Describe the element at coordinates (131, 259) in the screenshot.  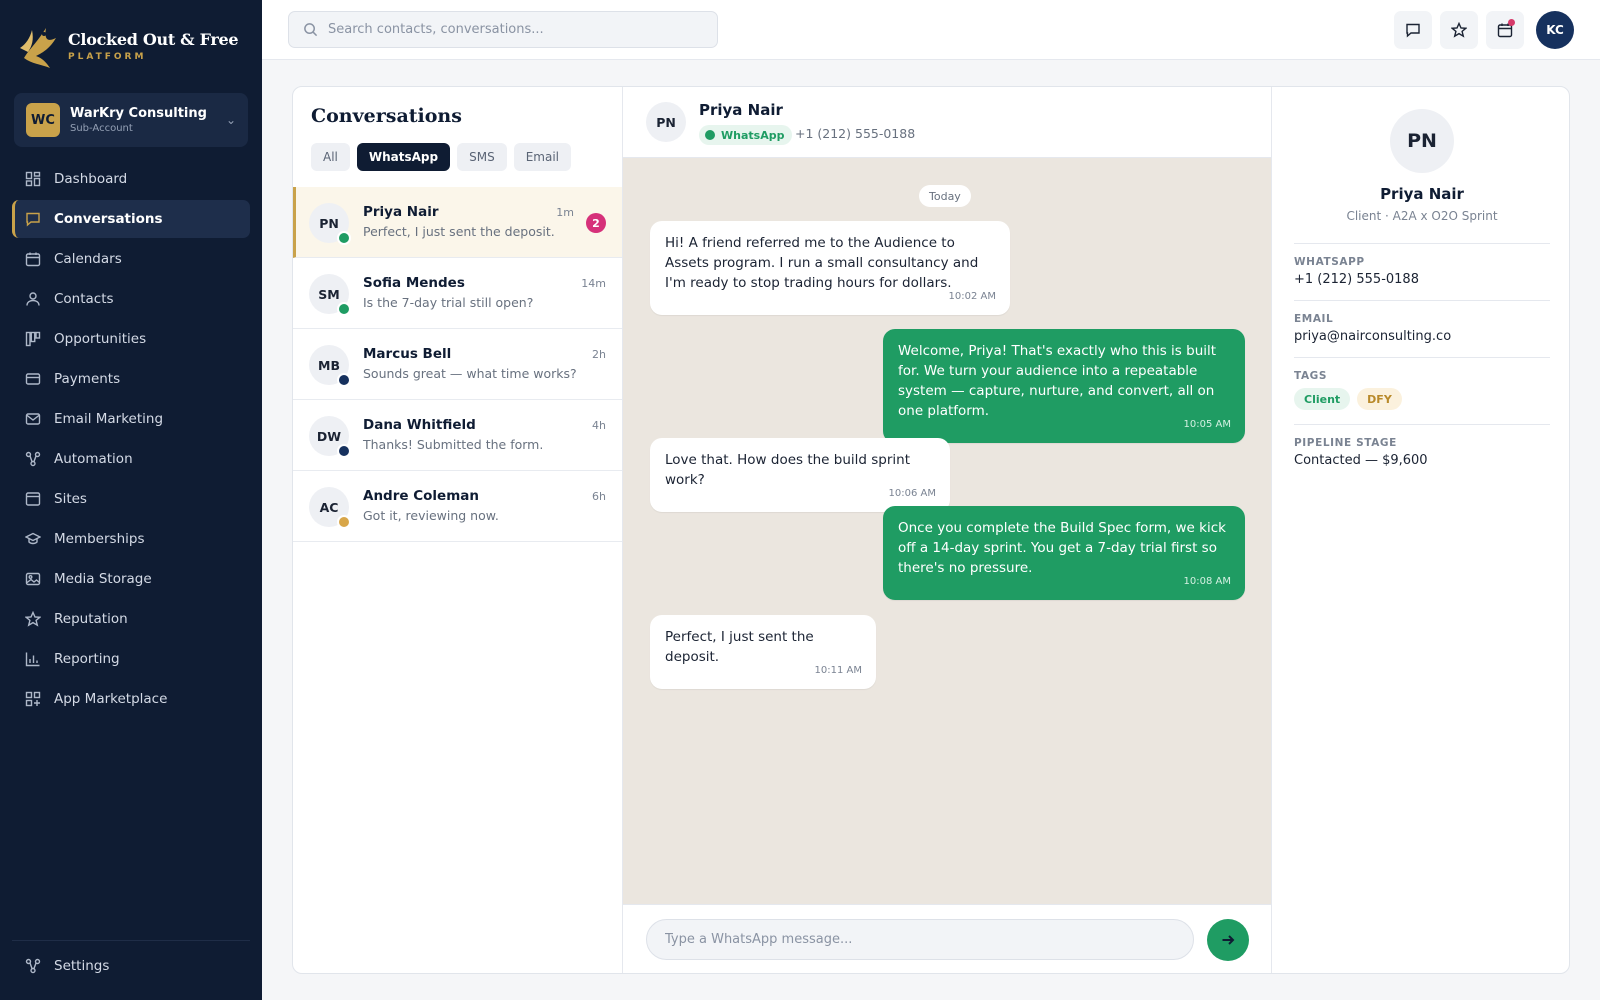
I see `sidebar-item-calendars: Calendars` at that location.